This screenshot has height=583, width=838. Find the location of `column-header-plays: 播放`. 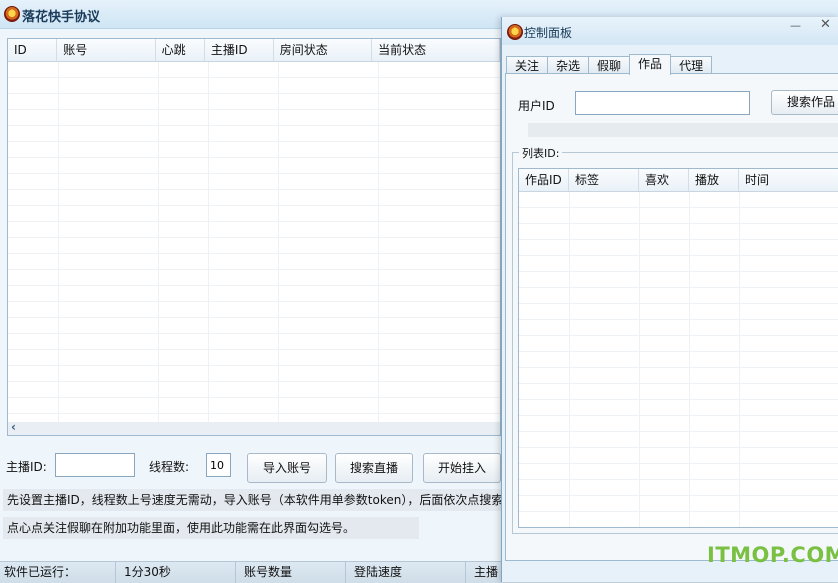

column-header-plays: 播放 is located at coordinates (714, 180).